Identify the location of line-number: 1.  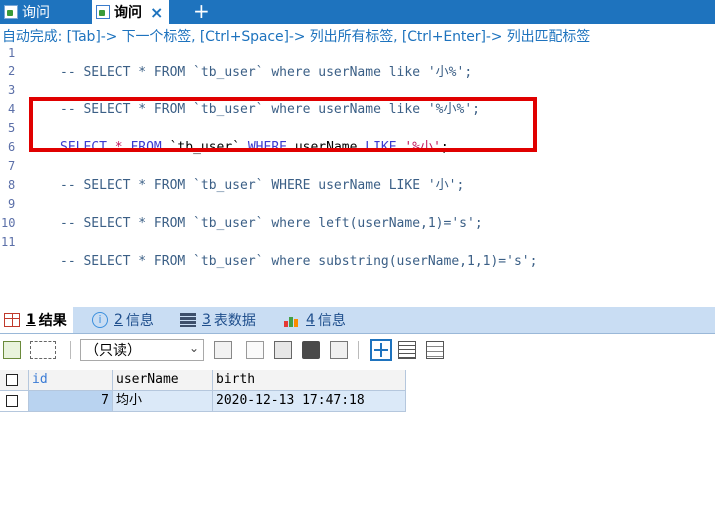
(12, 53).